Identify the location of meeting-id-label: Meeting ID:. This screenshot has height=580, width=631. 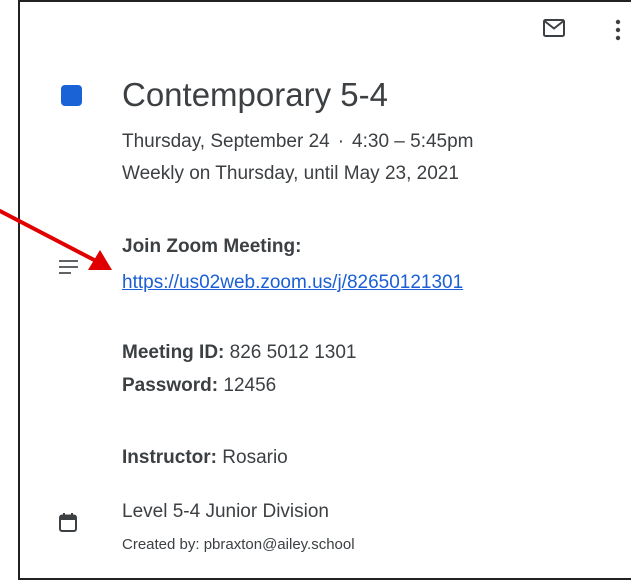
(173, 352).